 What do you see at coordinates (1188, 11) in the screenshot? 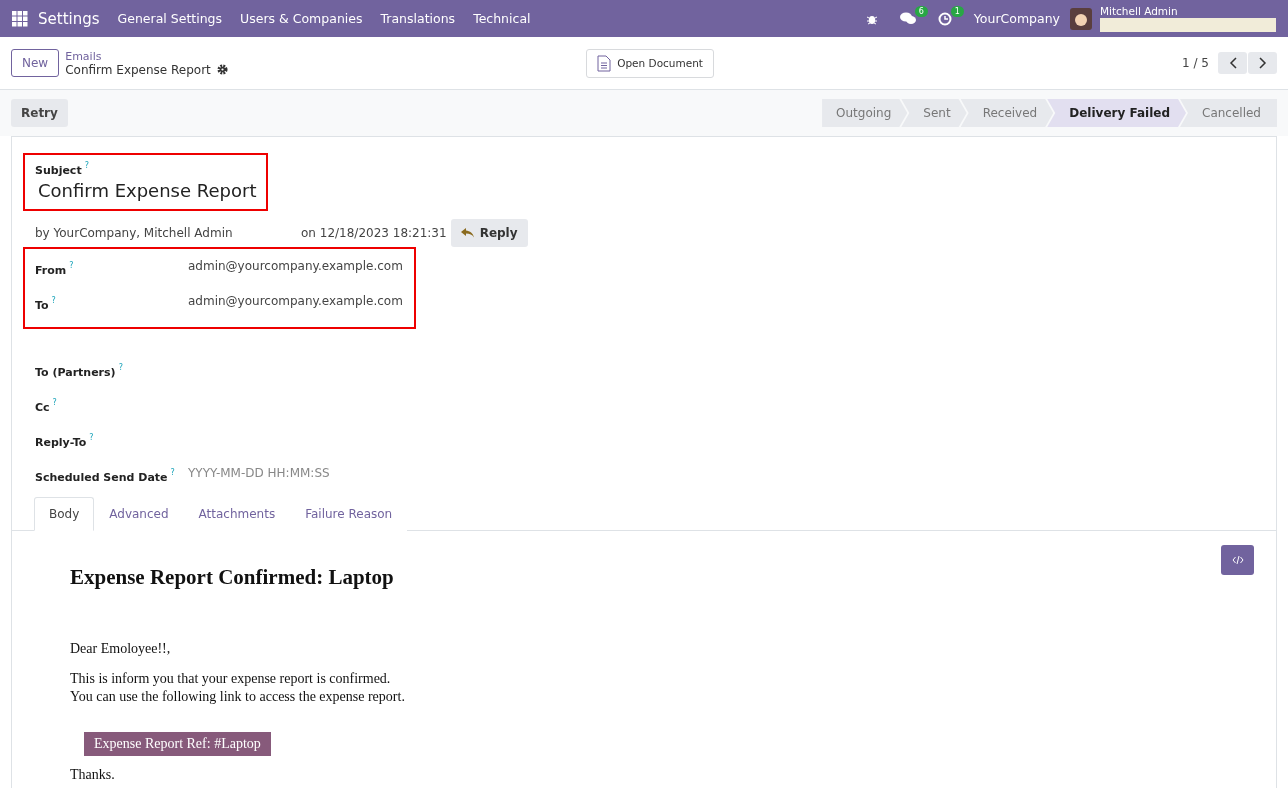
I see `user-name: Mitchell Admin` at bounding box center [1188, 11].